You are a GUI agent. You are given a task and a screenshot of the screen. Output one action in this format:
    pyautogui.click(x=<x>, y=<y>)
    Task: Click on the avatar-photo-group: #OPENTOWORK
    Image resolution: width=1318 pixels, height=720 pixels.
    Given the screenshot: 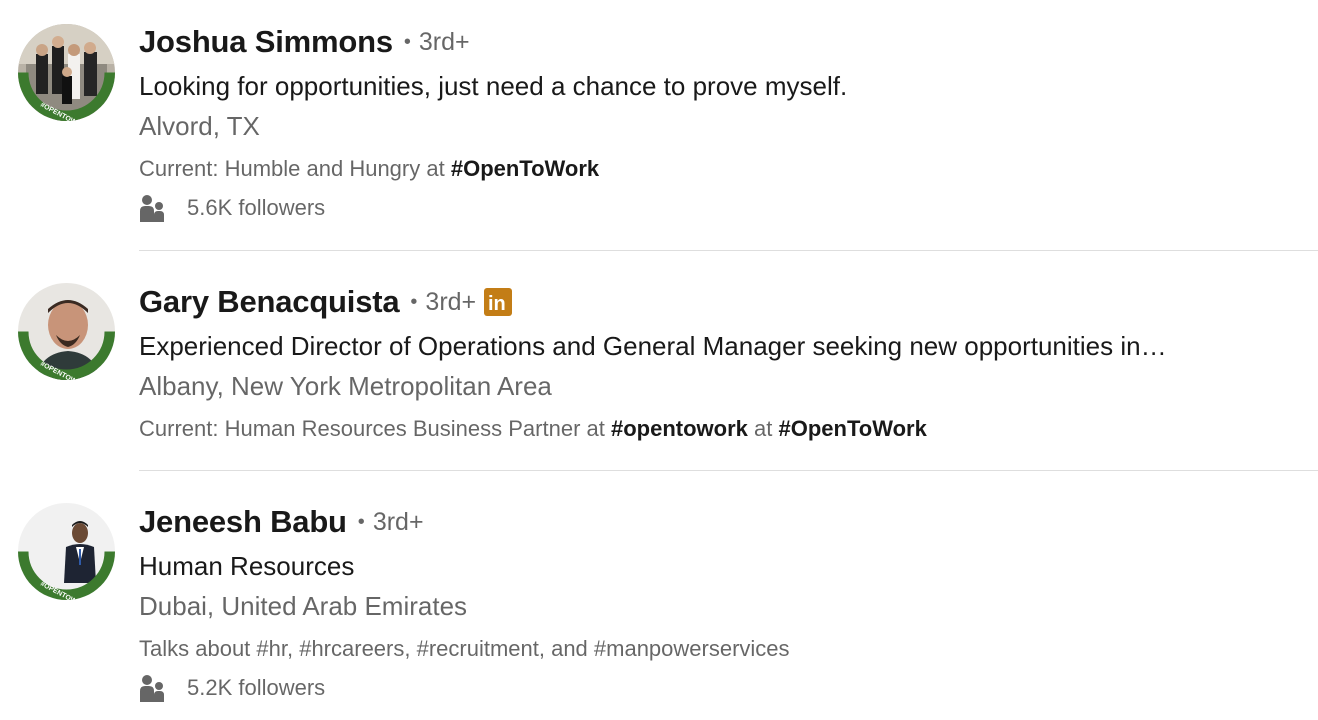 What is the action you would take?
    pyautogui.click(x=66, y=72)
    